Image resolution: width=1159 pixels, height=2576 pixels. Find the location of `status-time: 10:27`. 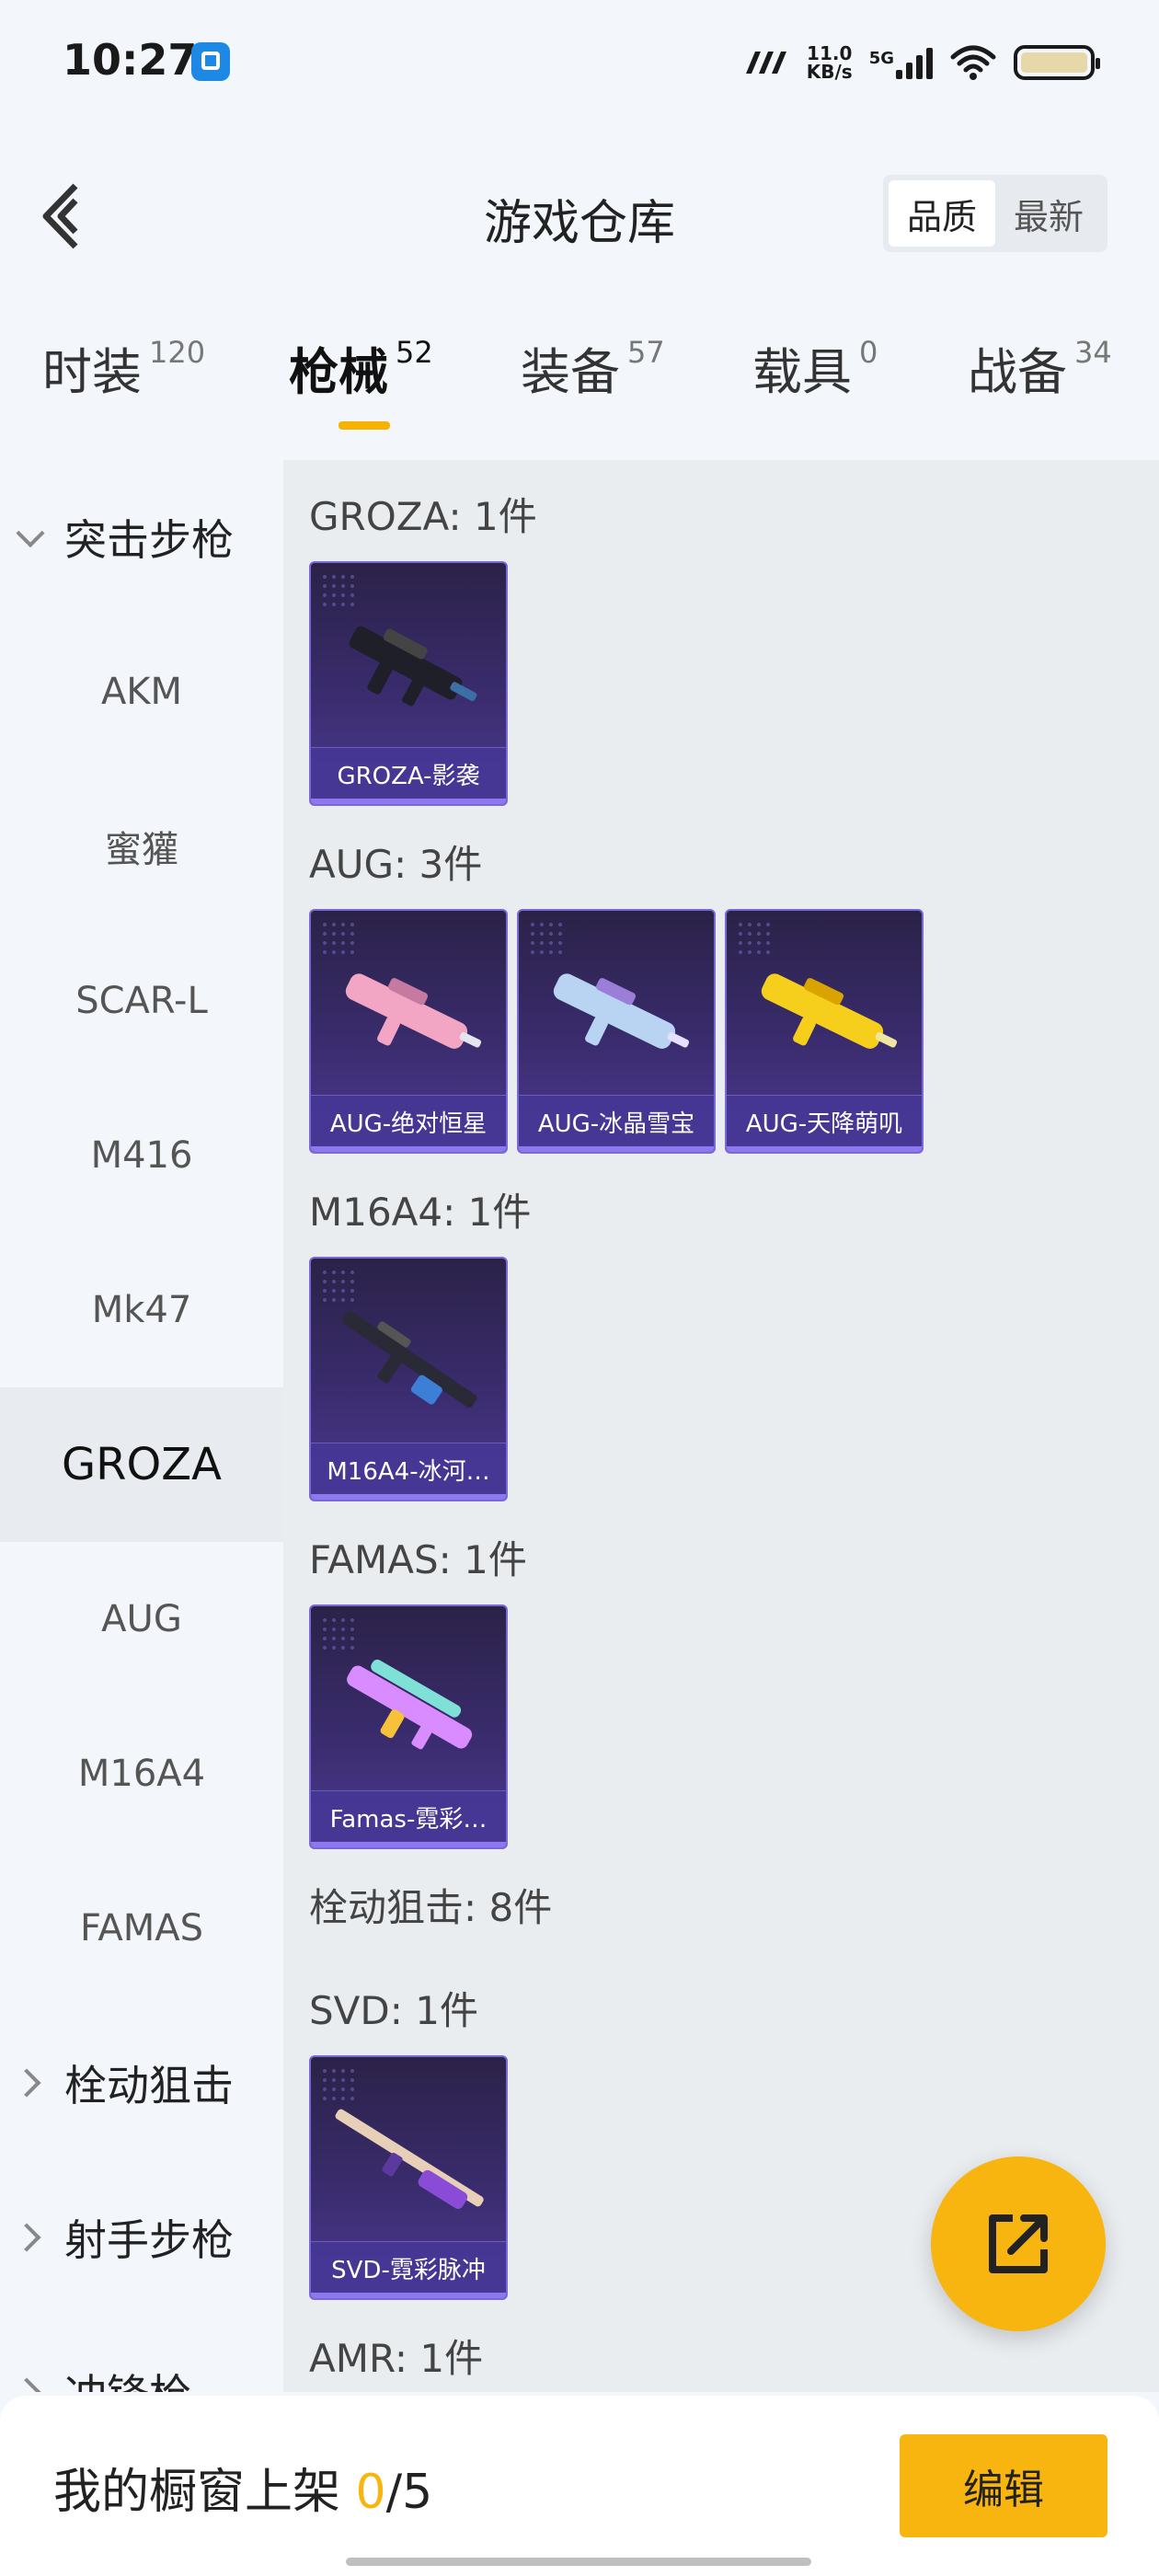

status-time: 10:27 is located at coordinates (130, 60).